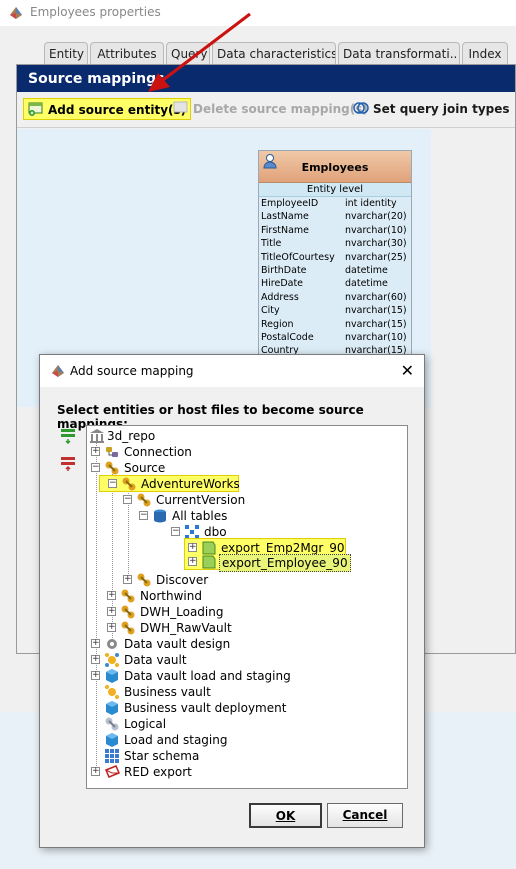 The height and width of the screenshot is (869, 516). What do you see at coordinates (68, 436) in the screenshot?
I see `expand-all-icon` at bounding box center [68, 436].